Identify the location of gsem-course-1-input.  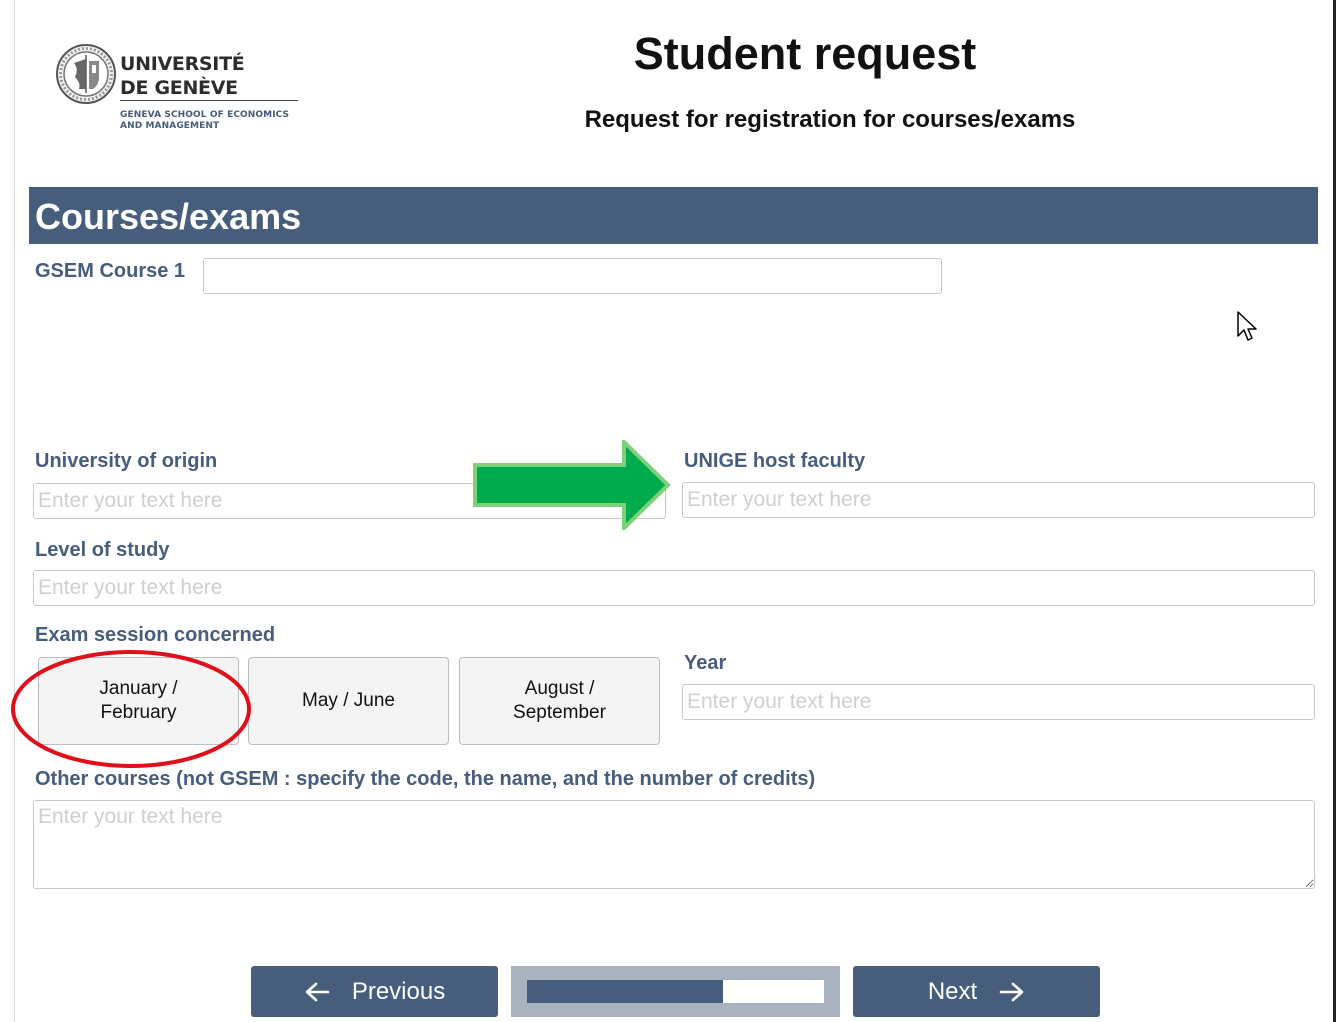
(572, 276).